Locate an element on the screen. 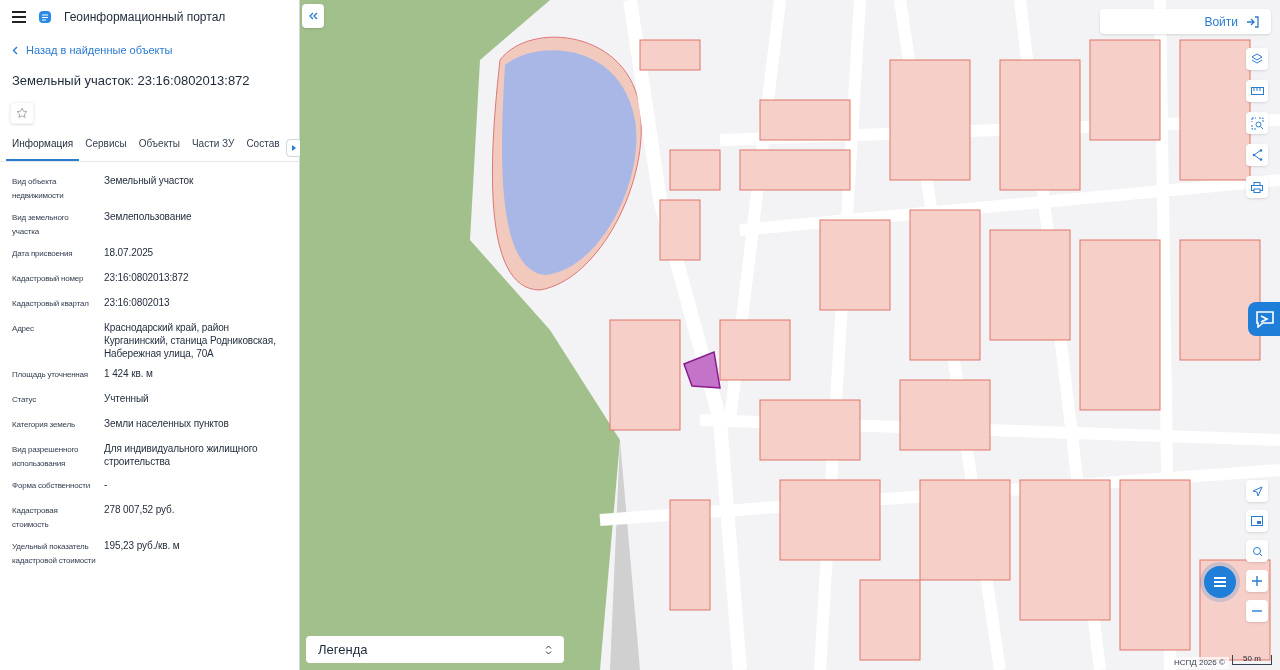 Image resolution: width=1280 pixels, height=670 pixels. object-title: Земельный участок: 23:16:0802013:872 is located at coordinates (131, 80).